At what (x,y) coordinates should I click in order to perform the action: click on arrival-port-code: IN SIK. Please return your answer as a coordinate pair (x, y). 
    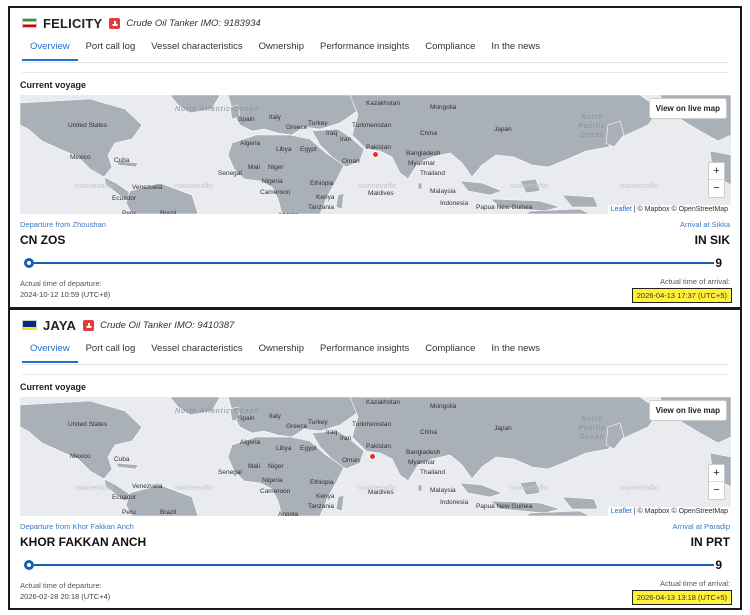
    Looking at the image, I should click on (712, 240).